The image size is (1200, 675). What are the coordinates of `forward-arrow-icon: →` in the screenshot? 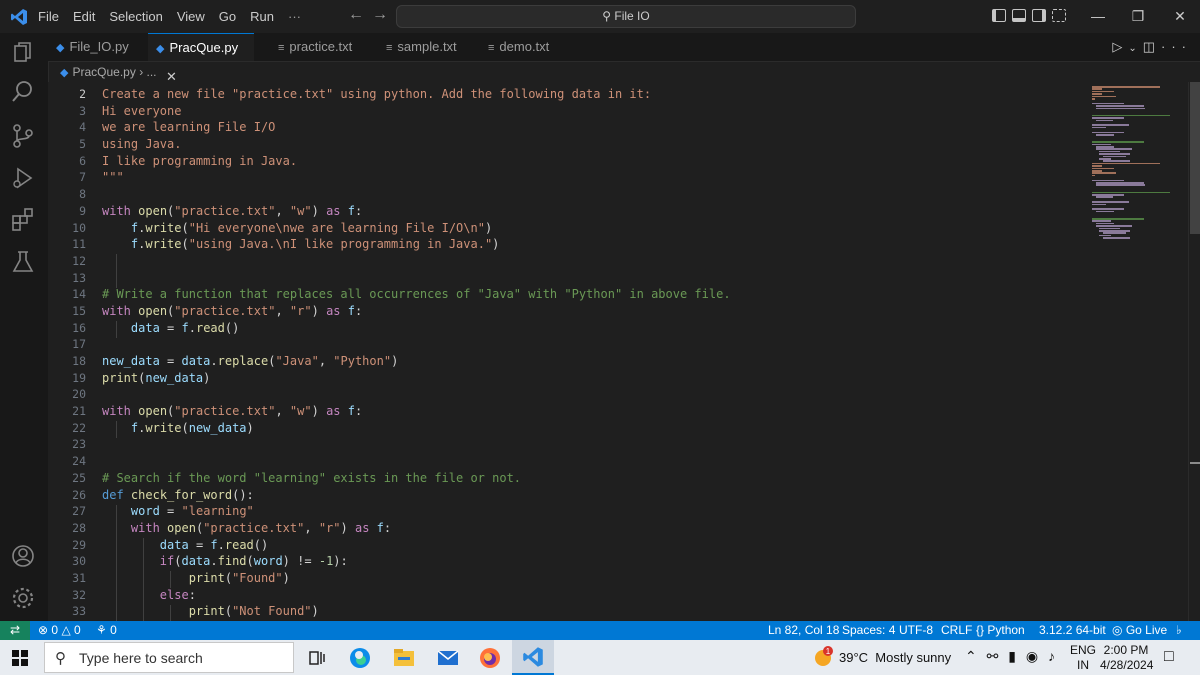 It's located at (384, 14).